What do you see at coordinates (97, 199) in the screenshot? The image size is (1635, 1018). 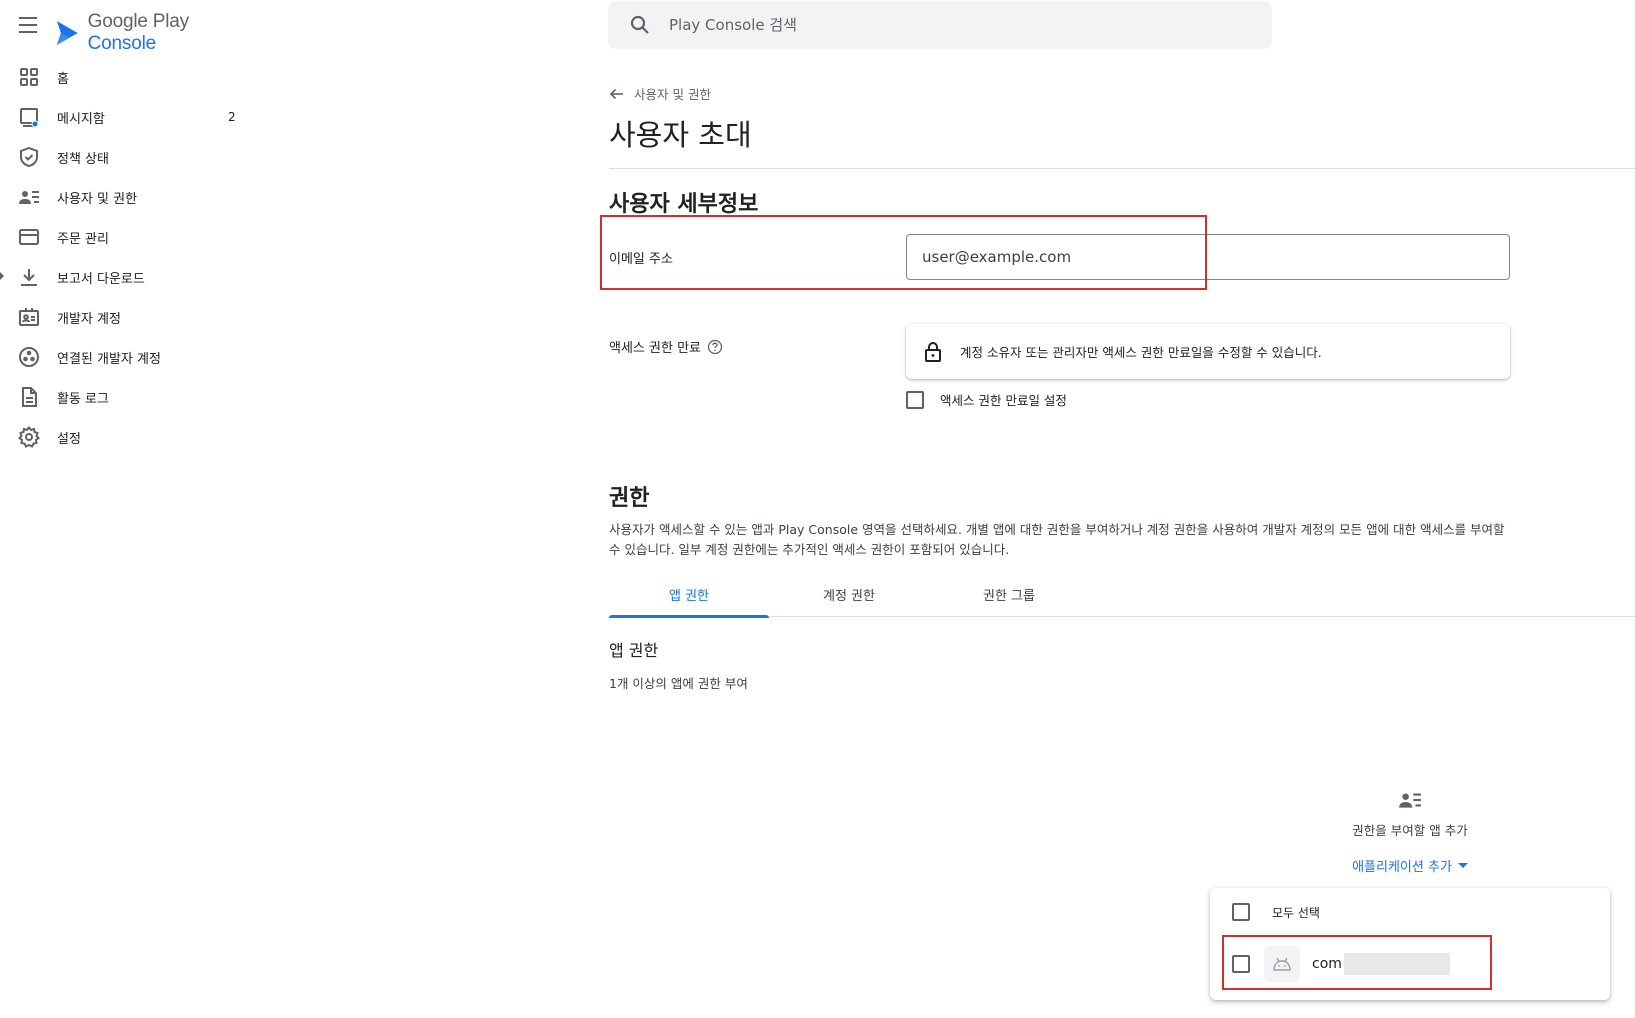 I see `sidebar-item-label: 사용자 및 권한` at bounding box center [97, 199].